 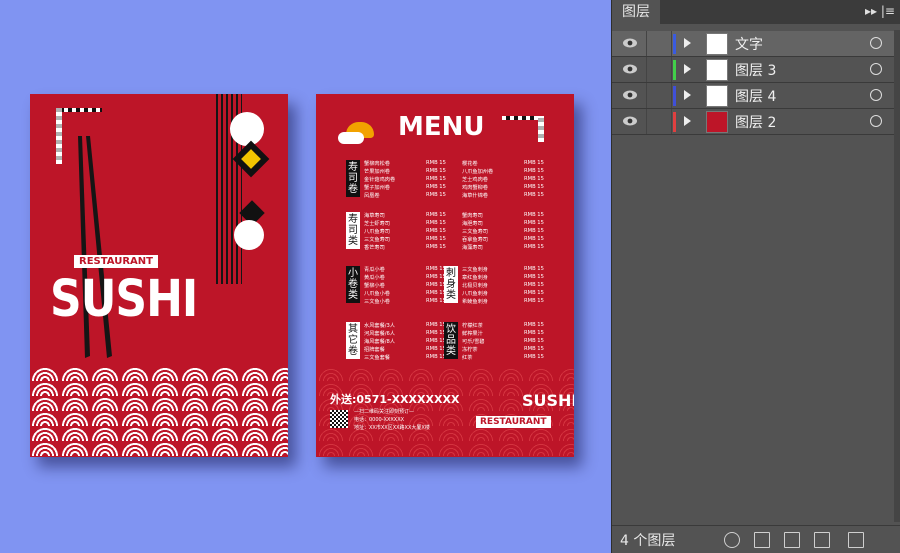 I want to click on layer-row: 文字, so click(x=753, y=44).